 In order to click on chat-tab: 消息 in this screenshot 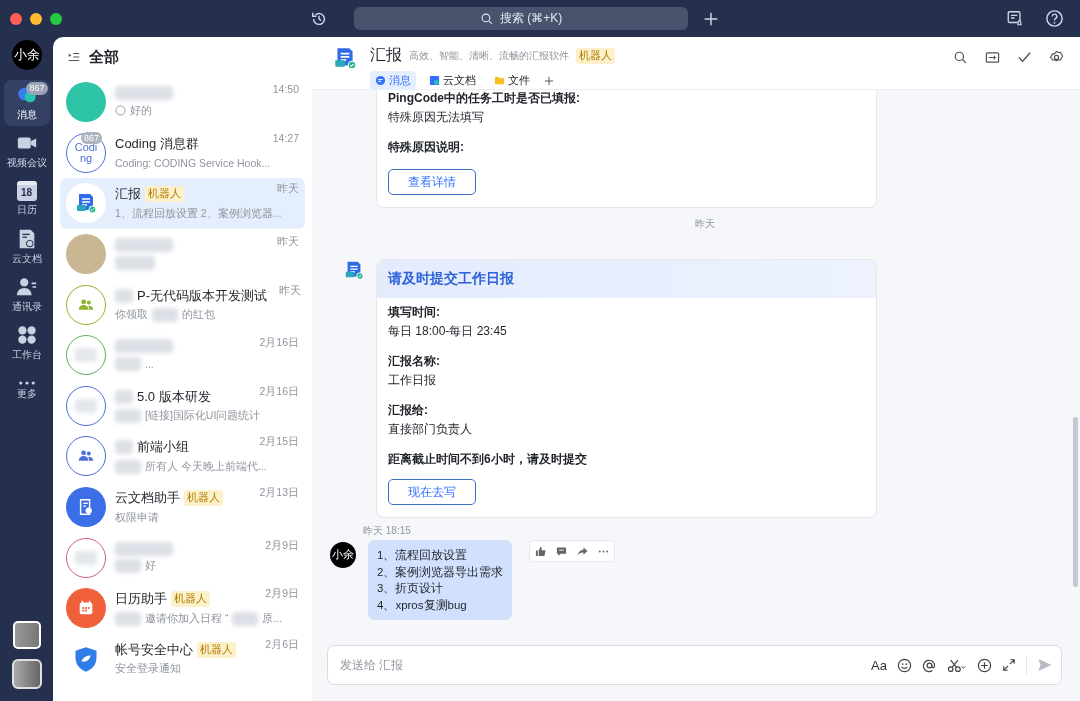, I will do `click(393, 80)`.